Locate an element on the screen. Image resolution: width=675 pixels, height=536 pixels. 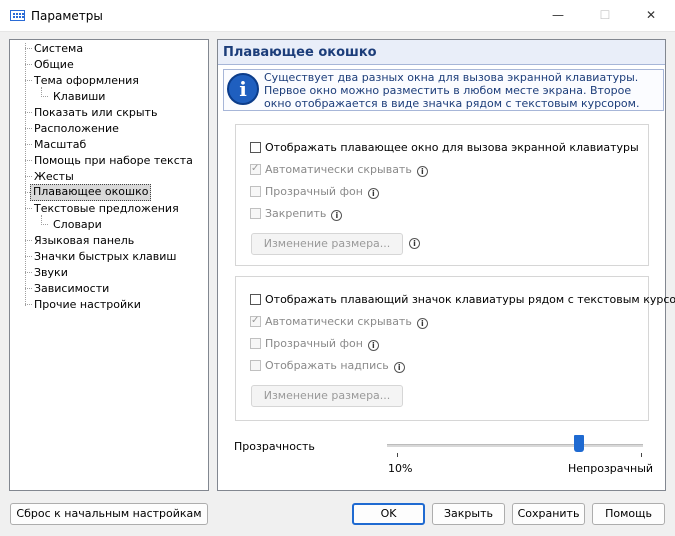
close-window-button: ✕ is located at coordinates (651, 15).